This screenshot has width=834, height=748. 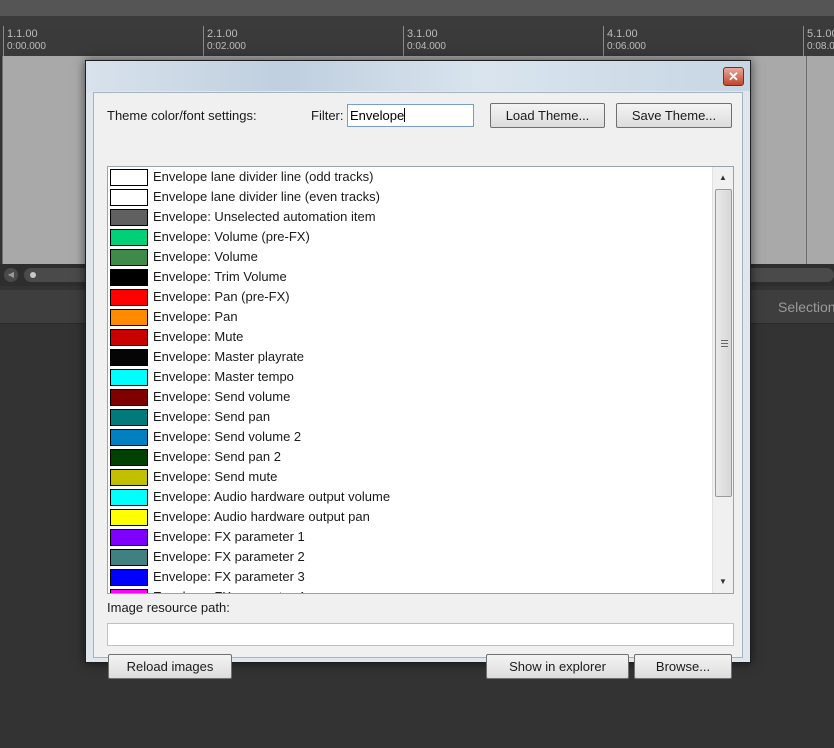 I want to click on theme-color-label: Envelope: Send pan, so click(x=212, y=416).